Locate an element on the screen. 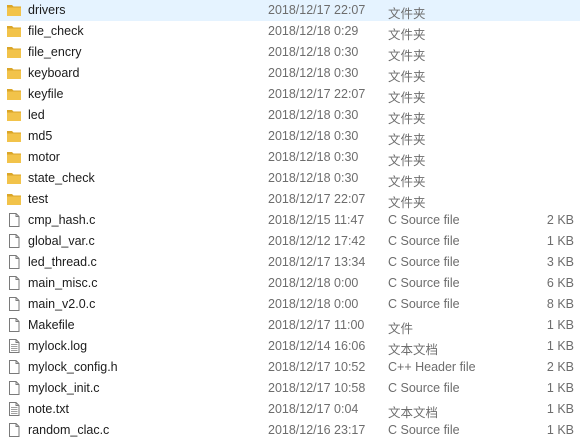 The height and width of the screenshot is (443, 580). item-name: led is located at coordinates (36, 115).